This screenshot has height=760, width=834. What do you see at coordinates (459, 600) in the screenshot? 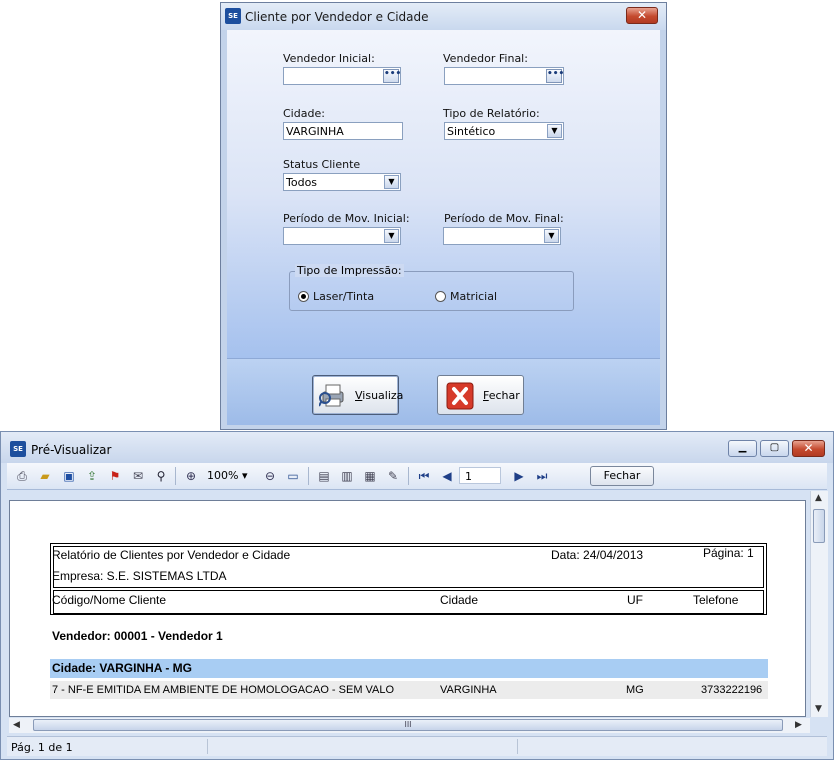
I see `col-header-cidade: Cidade` at bounding box center [459, 600].